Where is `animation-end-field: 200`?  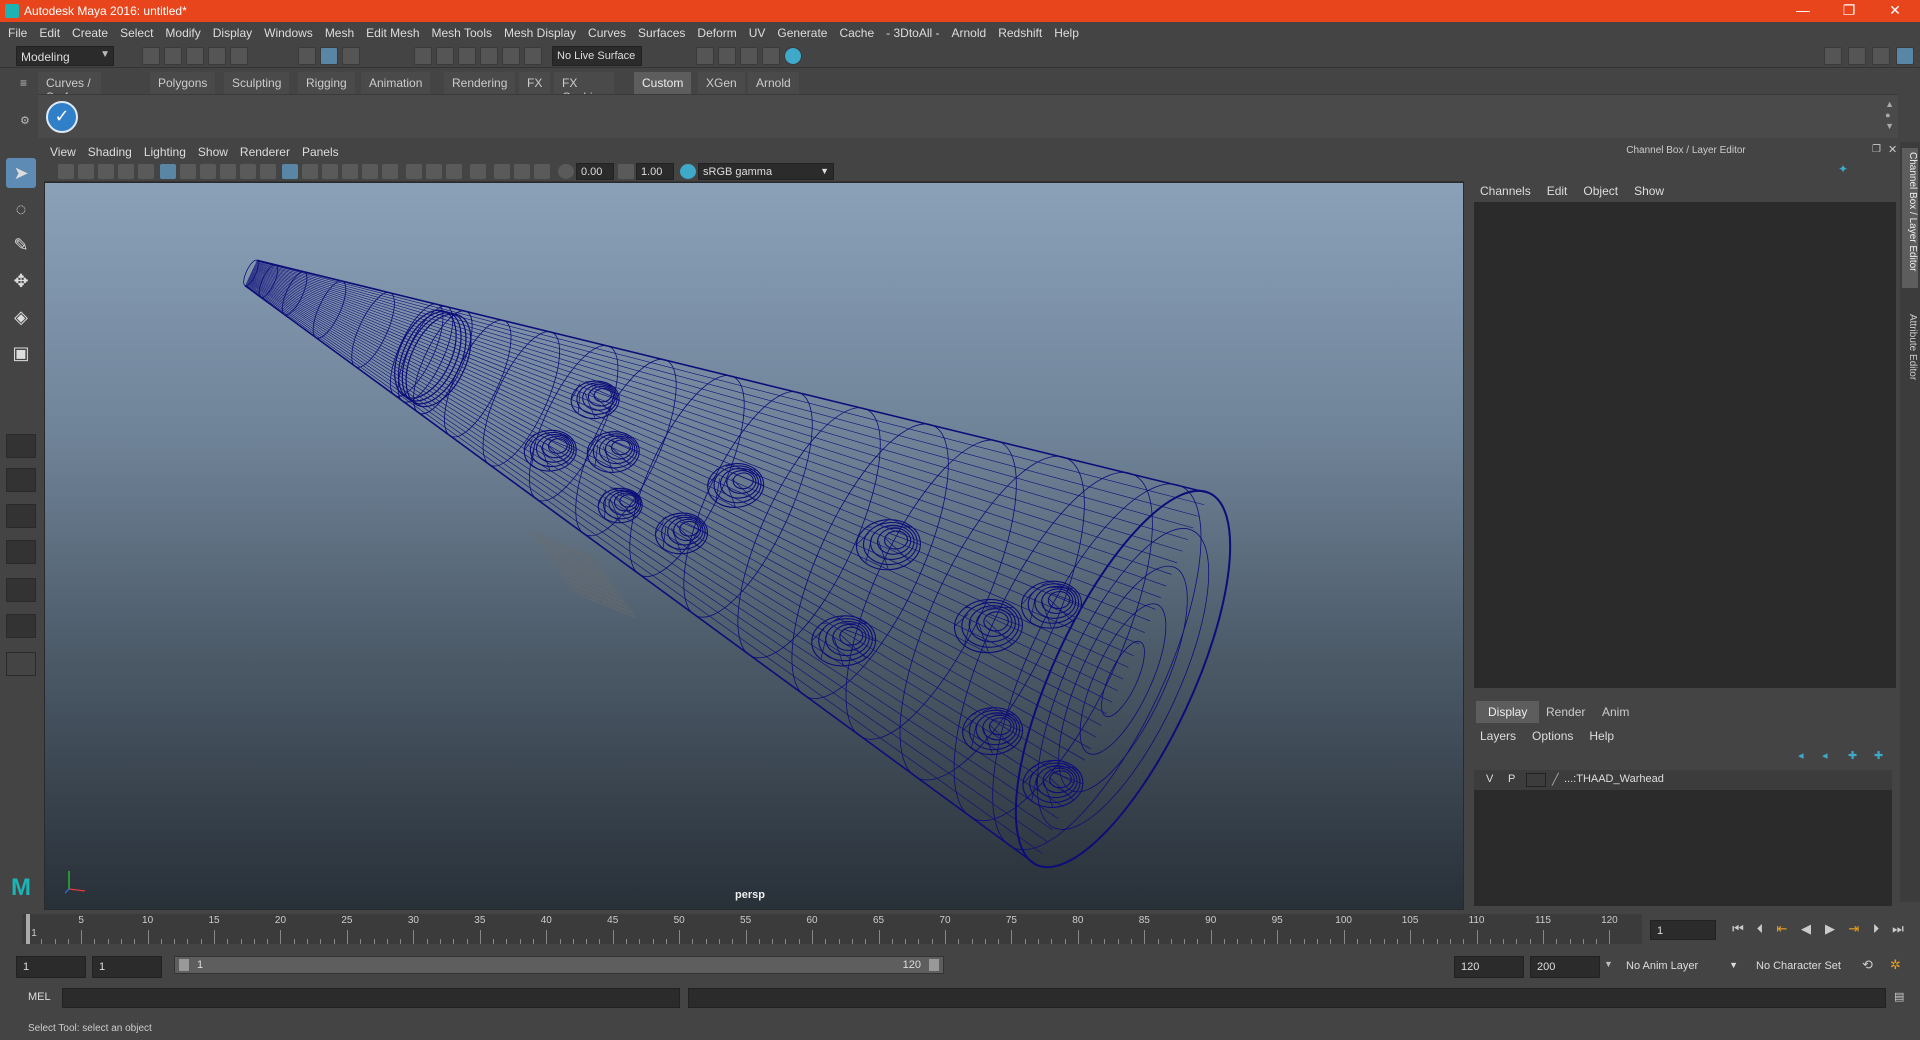 animation-end-field: 200 is located at coordinates (1565, 967).